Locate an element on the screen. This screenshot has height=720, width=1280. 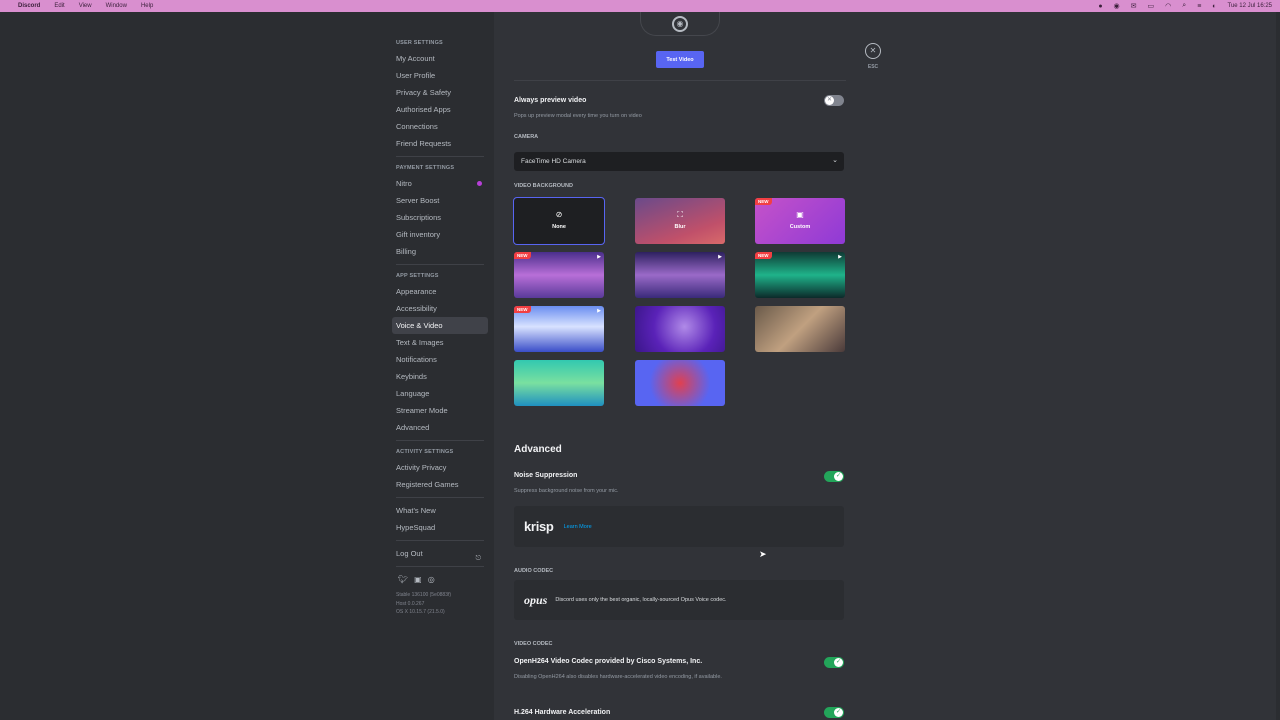
camera-icon: ◉ is located at coordinates (680, 23).